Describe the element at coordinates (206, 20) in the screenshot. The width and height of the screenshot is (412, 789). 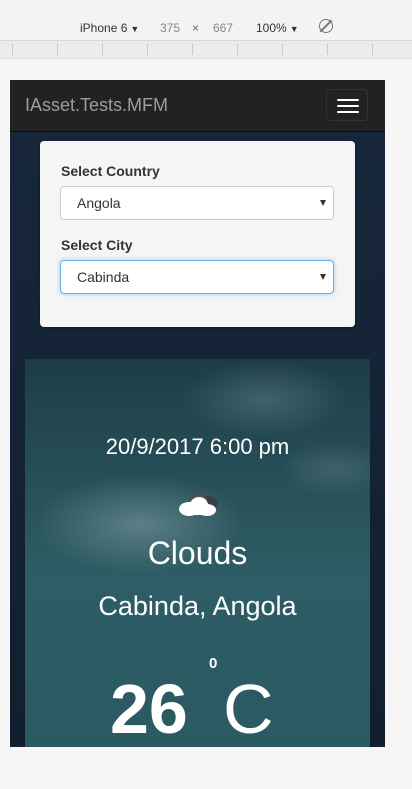
I see `device-toolbar: iPhone 6 ▼ 375 × 667 100% ▼` at that location.